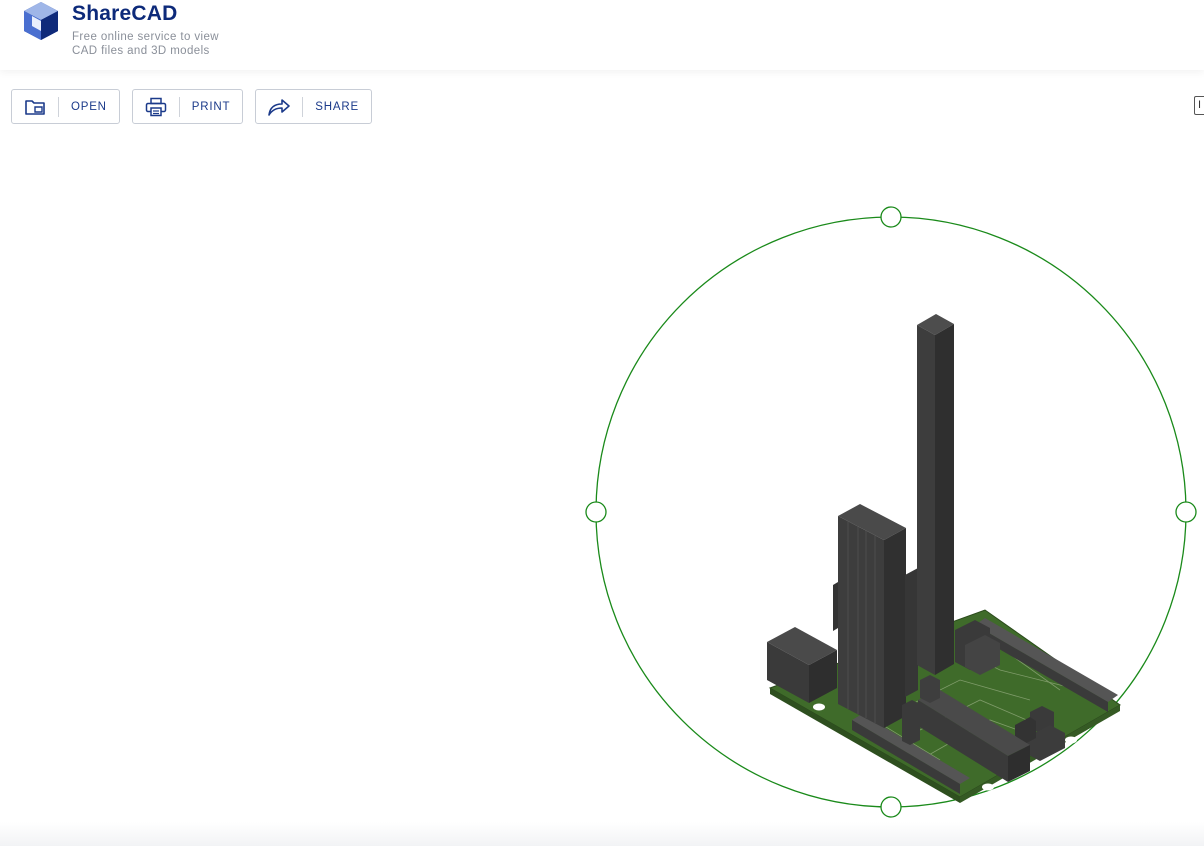  Describe the element at coordinates (911, 722) in the screenshot. I see `component-post` at that location.